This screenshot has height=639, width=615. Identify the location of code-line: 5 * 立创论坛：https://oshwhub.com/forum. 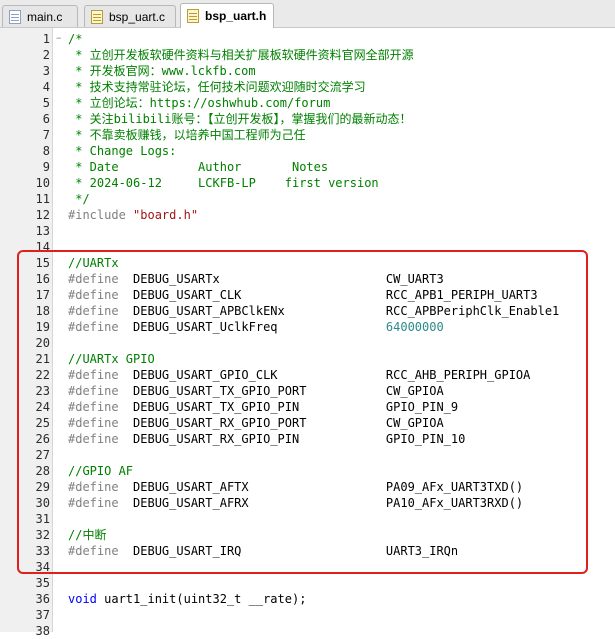
(307, 103).